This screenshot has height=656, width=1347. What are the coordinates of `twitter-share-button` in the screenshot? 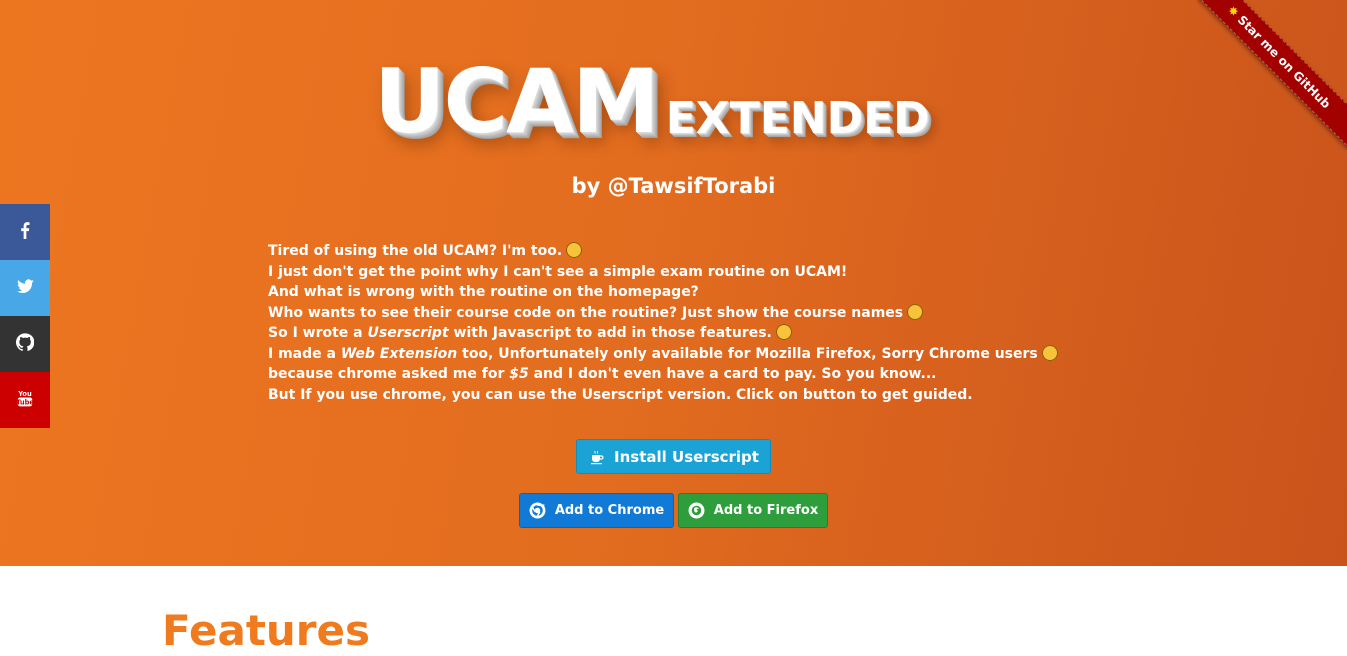 It's located at (25, 288).